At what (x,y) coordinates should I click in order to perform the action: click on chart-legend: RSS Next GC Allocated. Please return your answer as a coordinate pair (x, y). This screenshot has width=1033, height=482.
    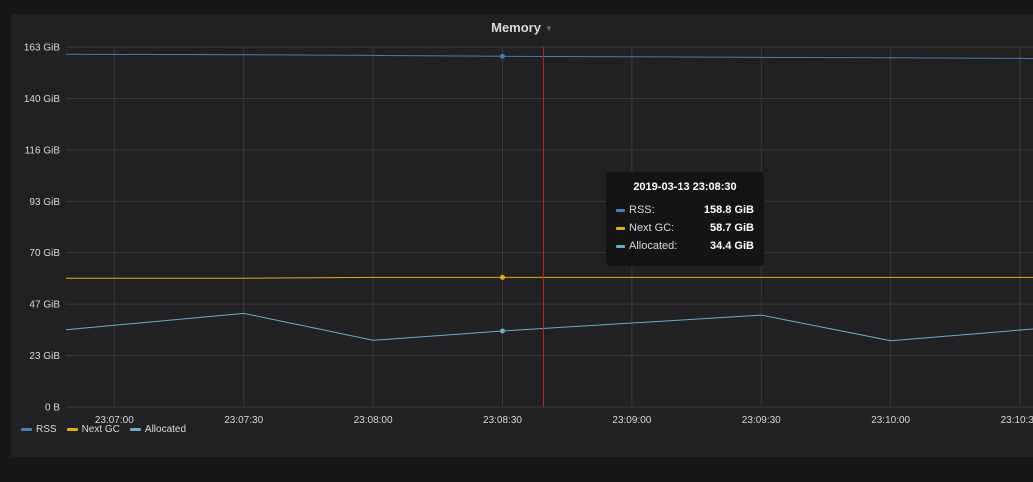
    Looking at the image, I should click on (103, 429).